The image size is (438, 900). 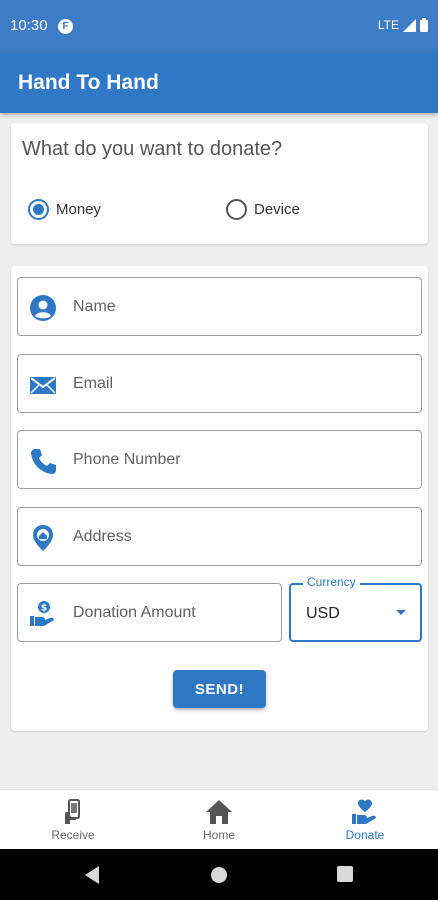 What do you see at coordinates (65, 26) in the screenshot?
I see `notification-icon: F` at bounding box center [65, 26].